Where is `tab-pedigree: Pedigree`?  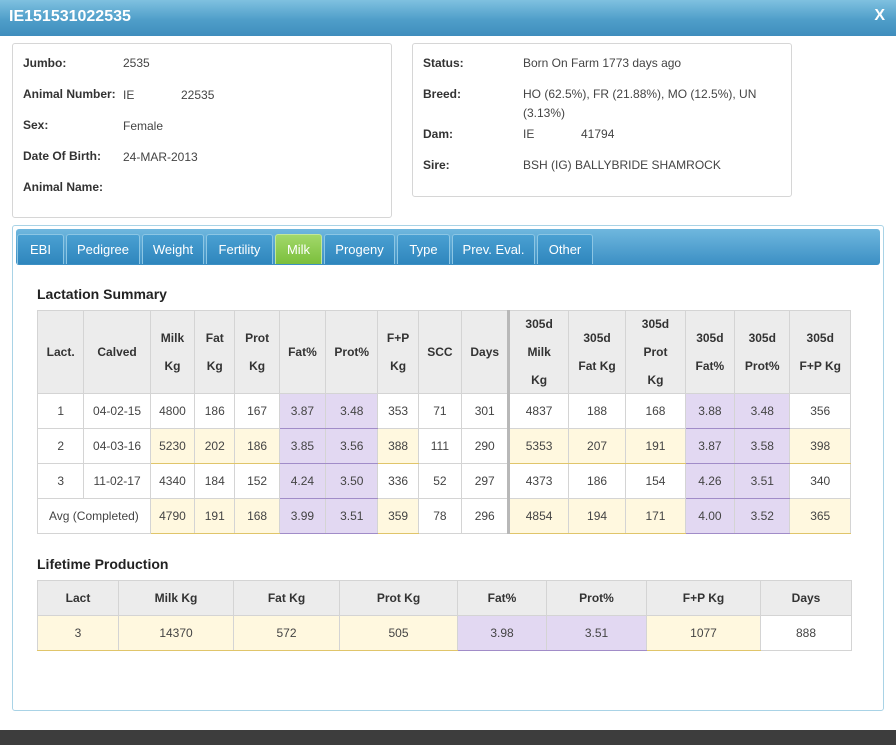 tab-pedigree: Pedigree is located at coordinates (103, 249).